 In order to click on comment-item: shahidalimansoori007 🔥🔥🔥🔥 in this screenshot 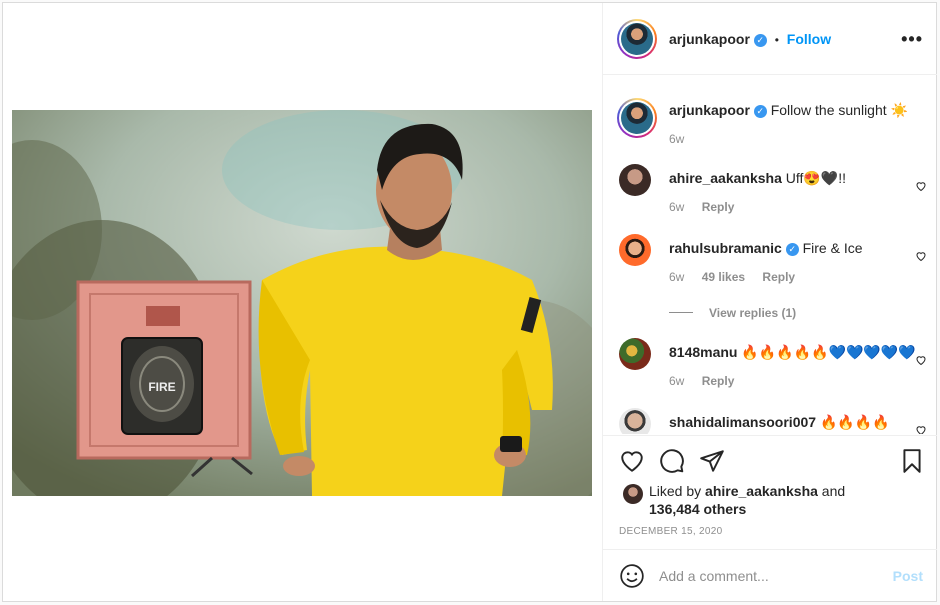, I will do `click(772, 420)`.